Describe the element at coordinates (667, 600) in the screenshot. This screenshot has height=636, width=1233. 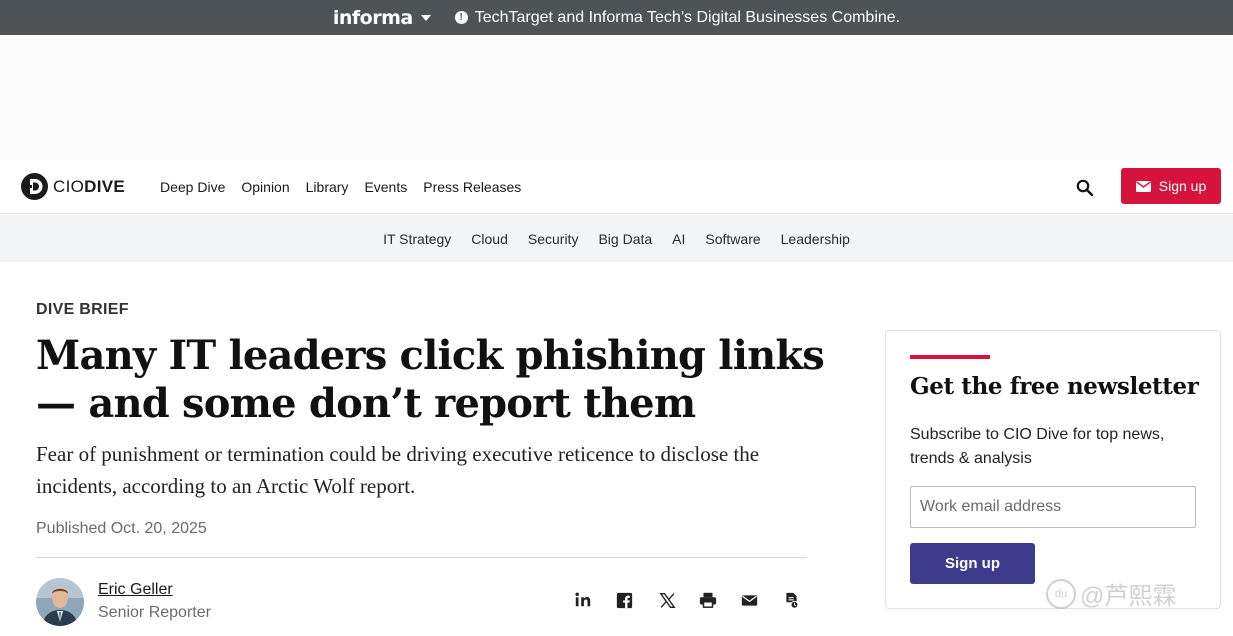
I see `x-icon` at that location.